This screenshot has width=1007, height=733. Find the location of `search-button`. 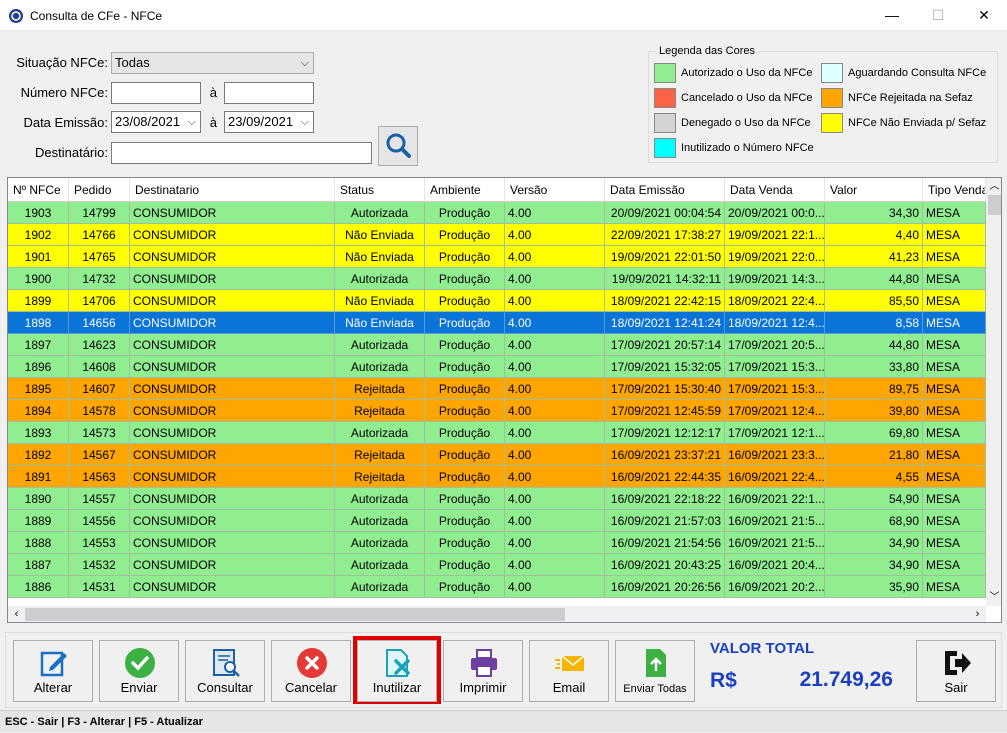

search-button is located at coordinates (398, 146).